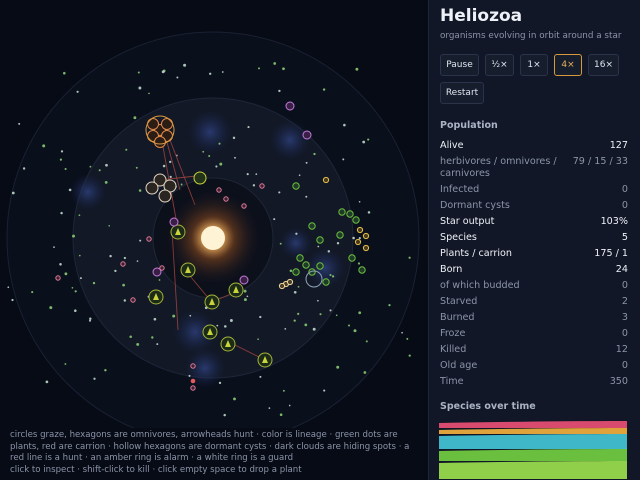  Describe the element at coordinates (499, 65) in the screenshot. I see `speed-half-button: ½×` at that location.